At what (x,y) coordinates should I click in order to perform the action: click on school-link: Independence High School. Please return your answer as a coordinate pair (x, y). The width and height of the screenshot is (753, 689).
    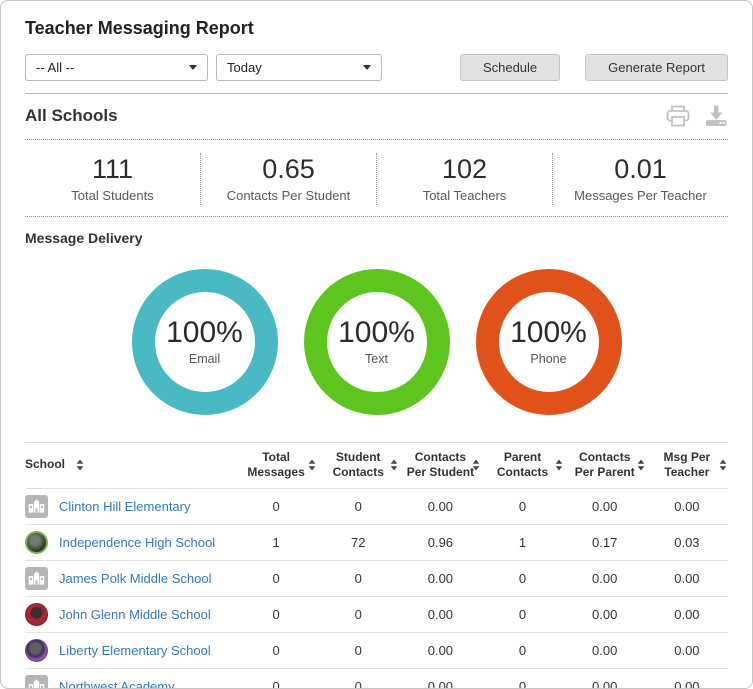
    Looking at the image, I should click on (137, 542).